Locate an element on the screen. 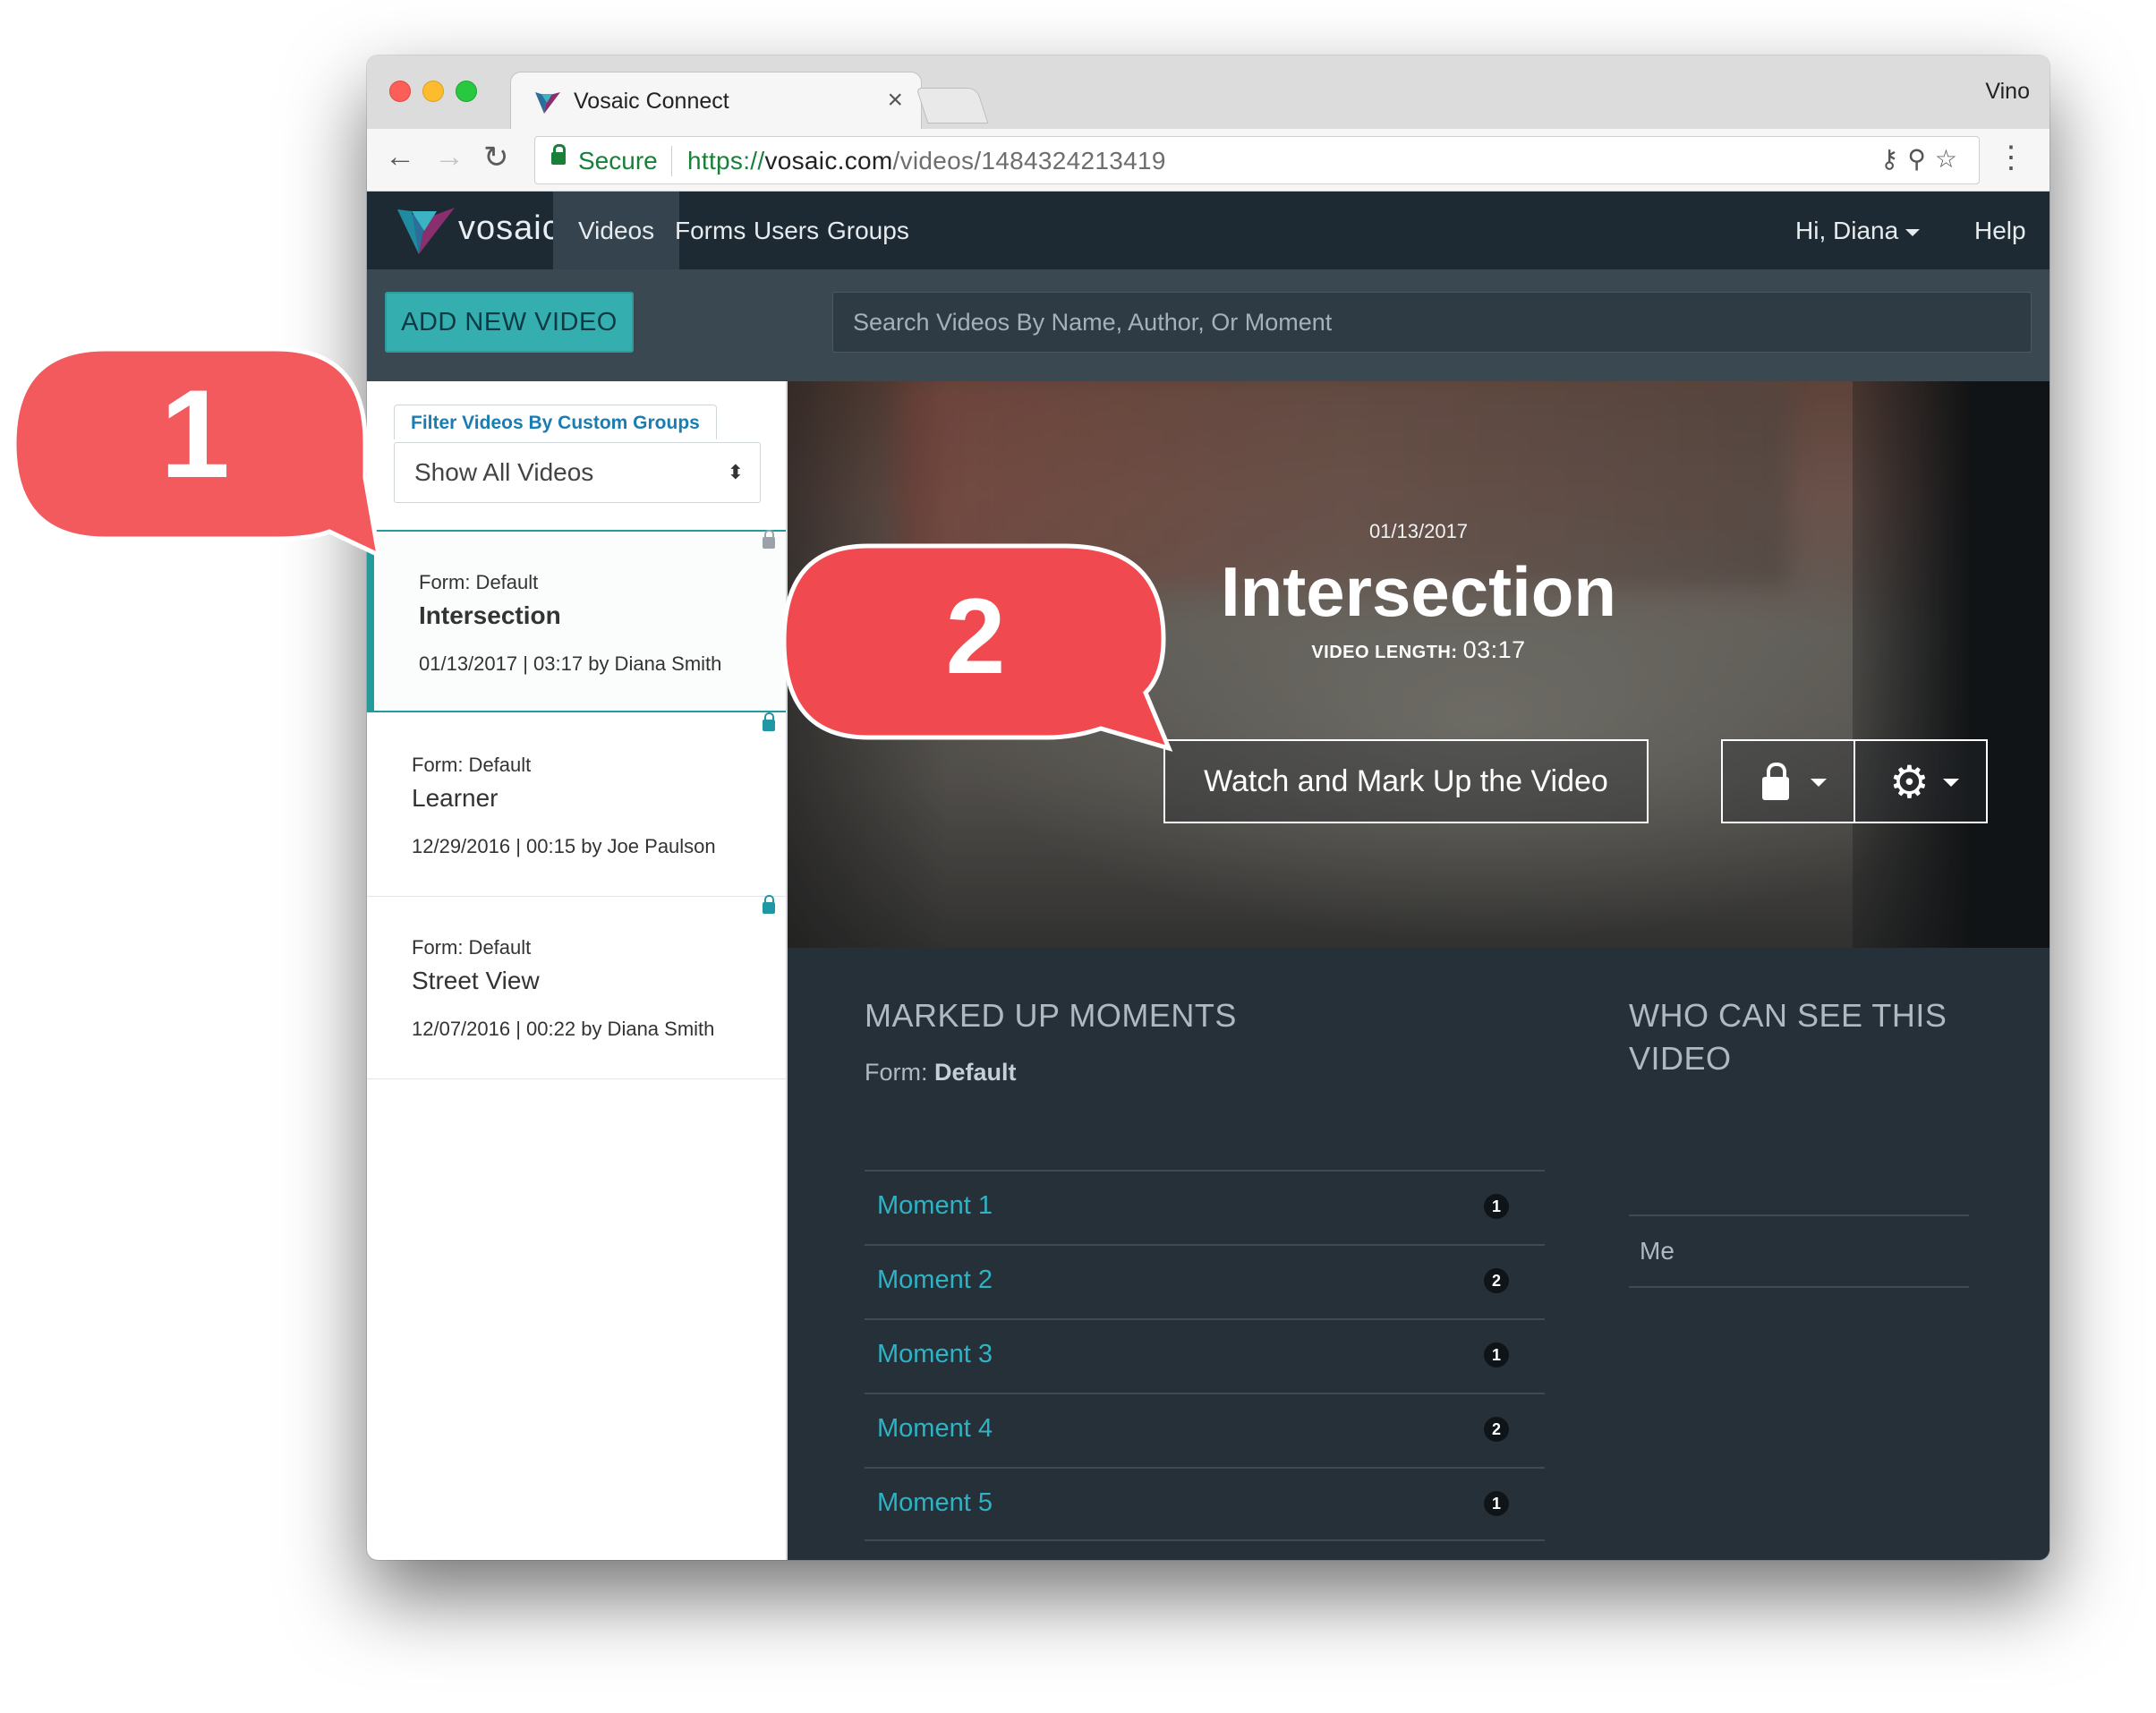 The image size is (2156, 1713). lock-icon is located at coordinates (1775, 781).